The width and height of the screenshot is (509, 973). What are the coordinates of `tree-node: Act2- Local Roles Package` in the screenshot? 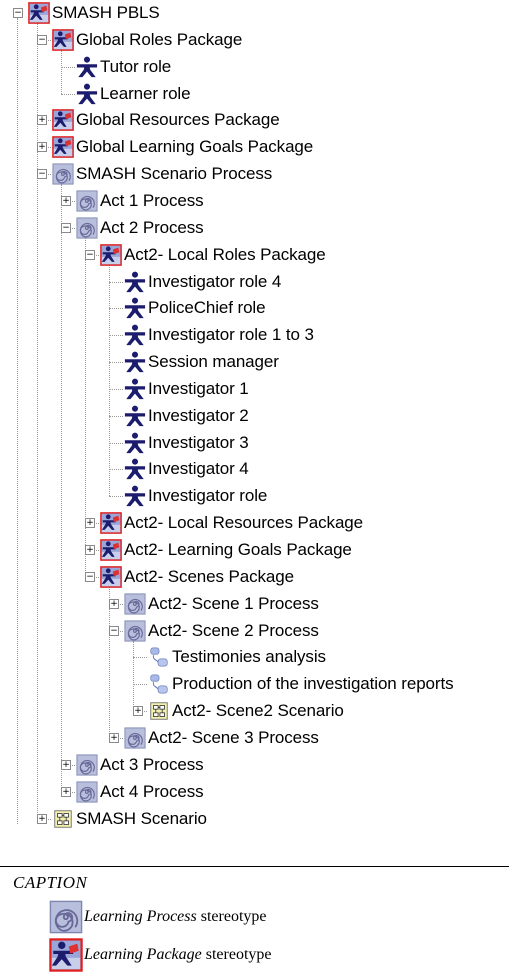 It's located at (212, 255).